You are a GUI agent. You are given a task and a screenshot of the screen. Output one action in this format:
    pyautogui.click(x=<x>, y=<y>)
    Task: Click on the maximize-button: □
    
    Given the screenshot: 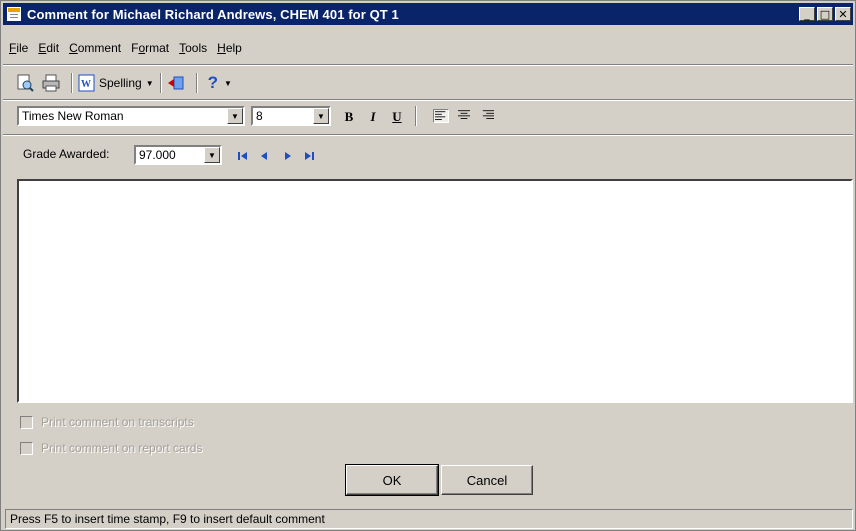 What is the action you would take?
    pyautogui.click(x=825, y=14)
    